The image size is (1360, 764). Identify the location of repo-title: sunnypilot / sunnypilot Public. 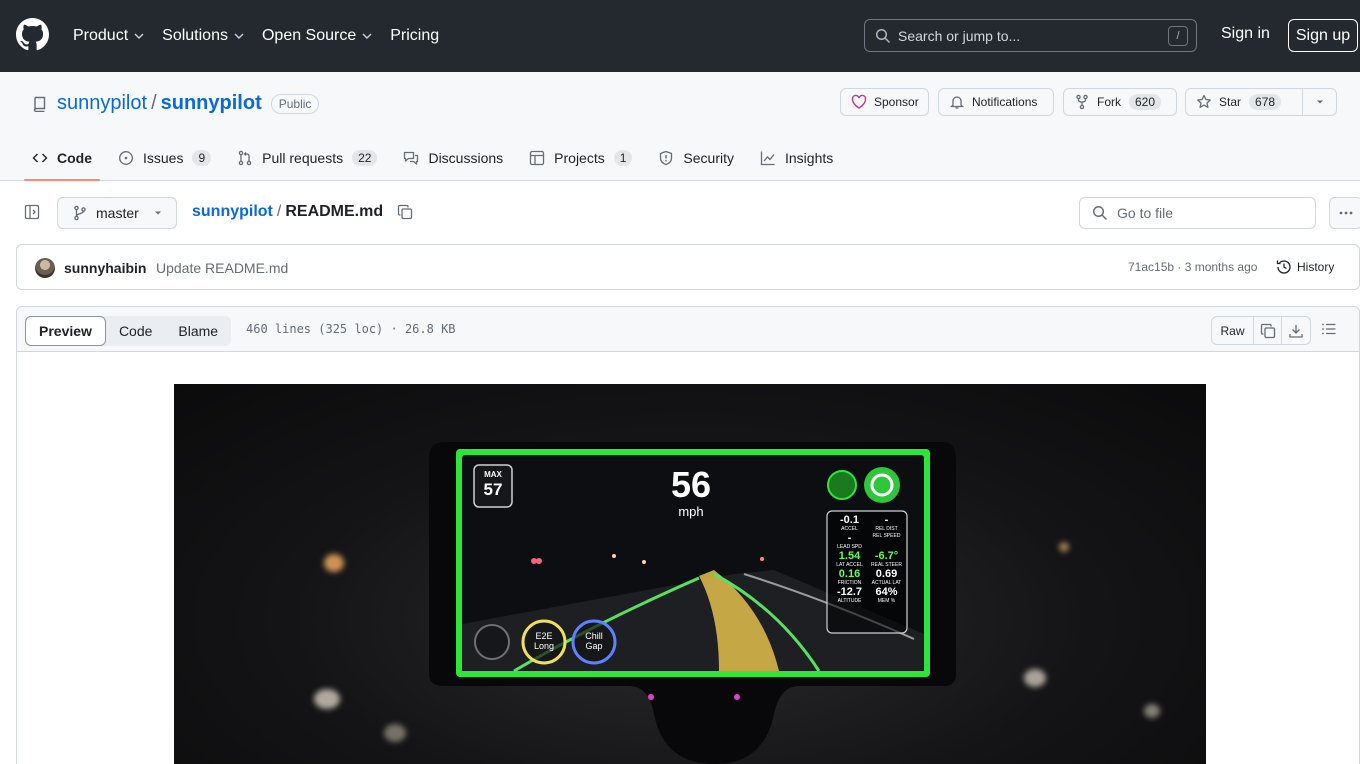
(176, 103).